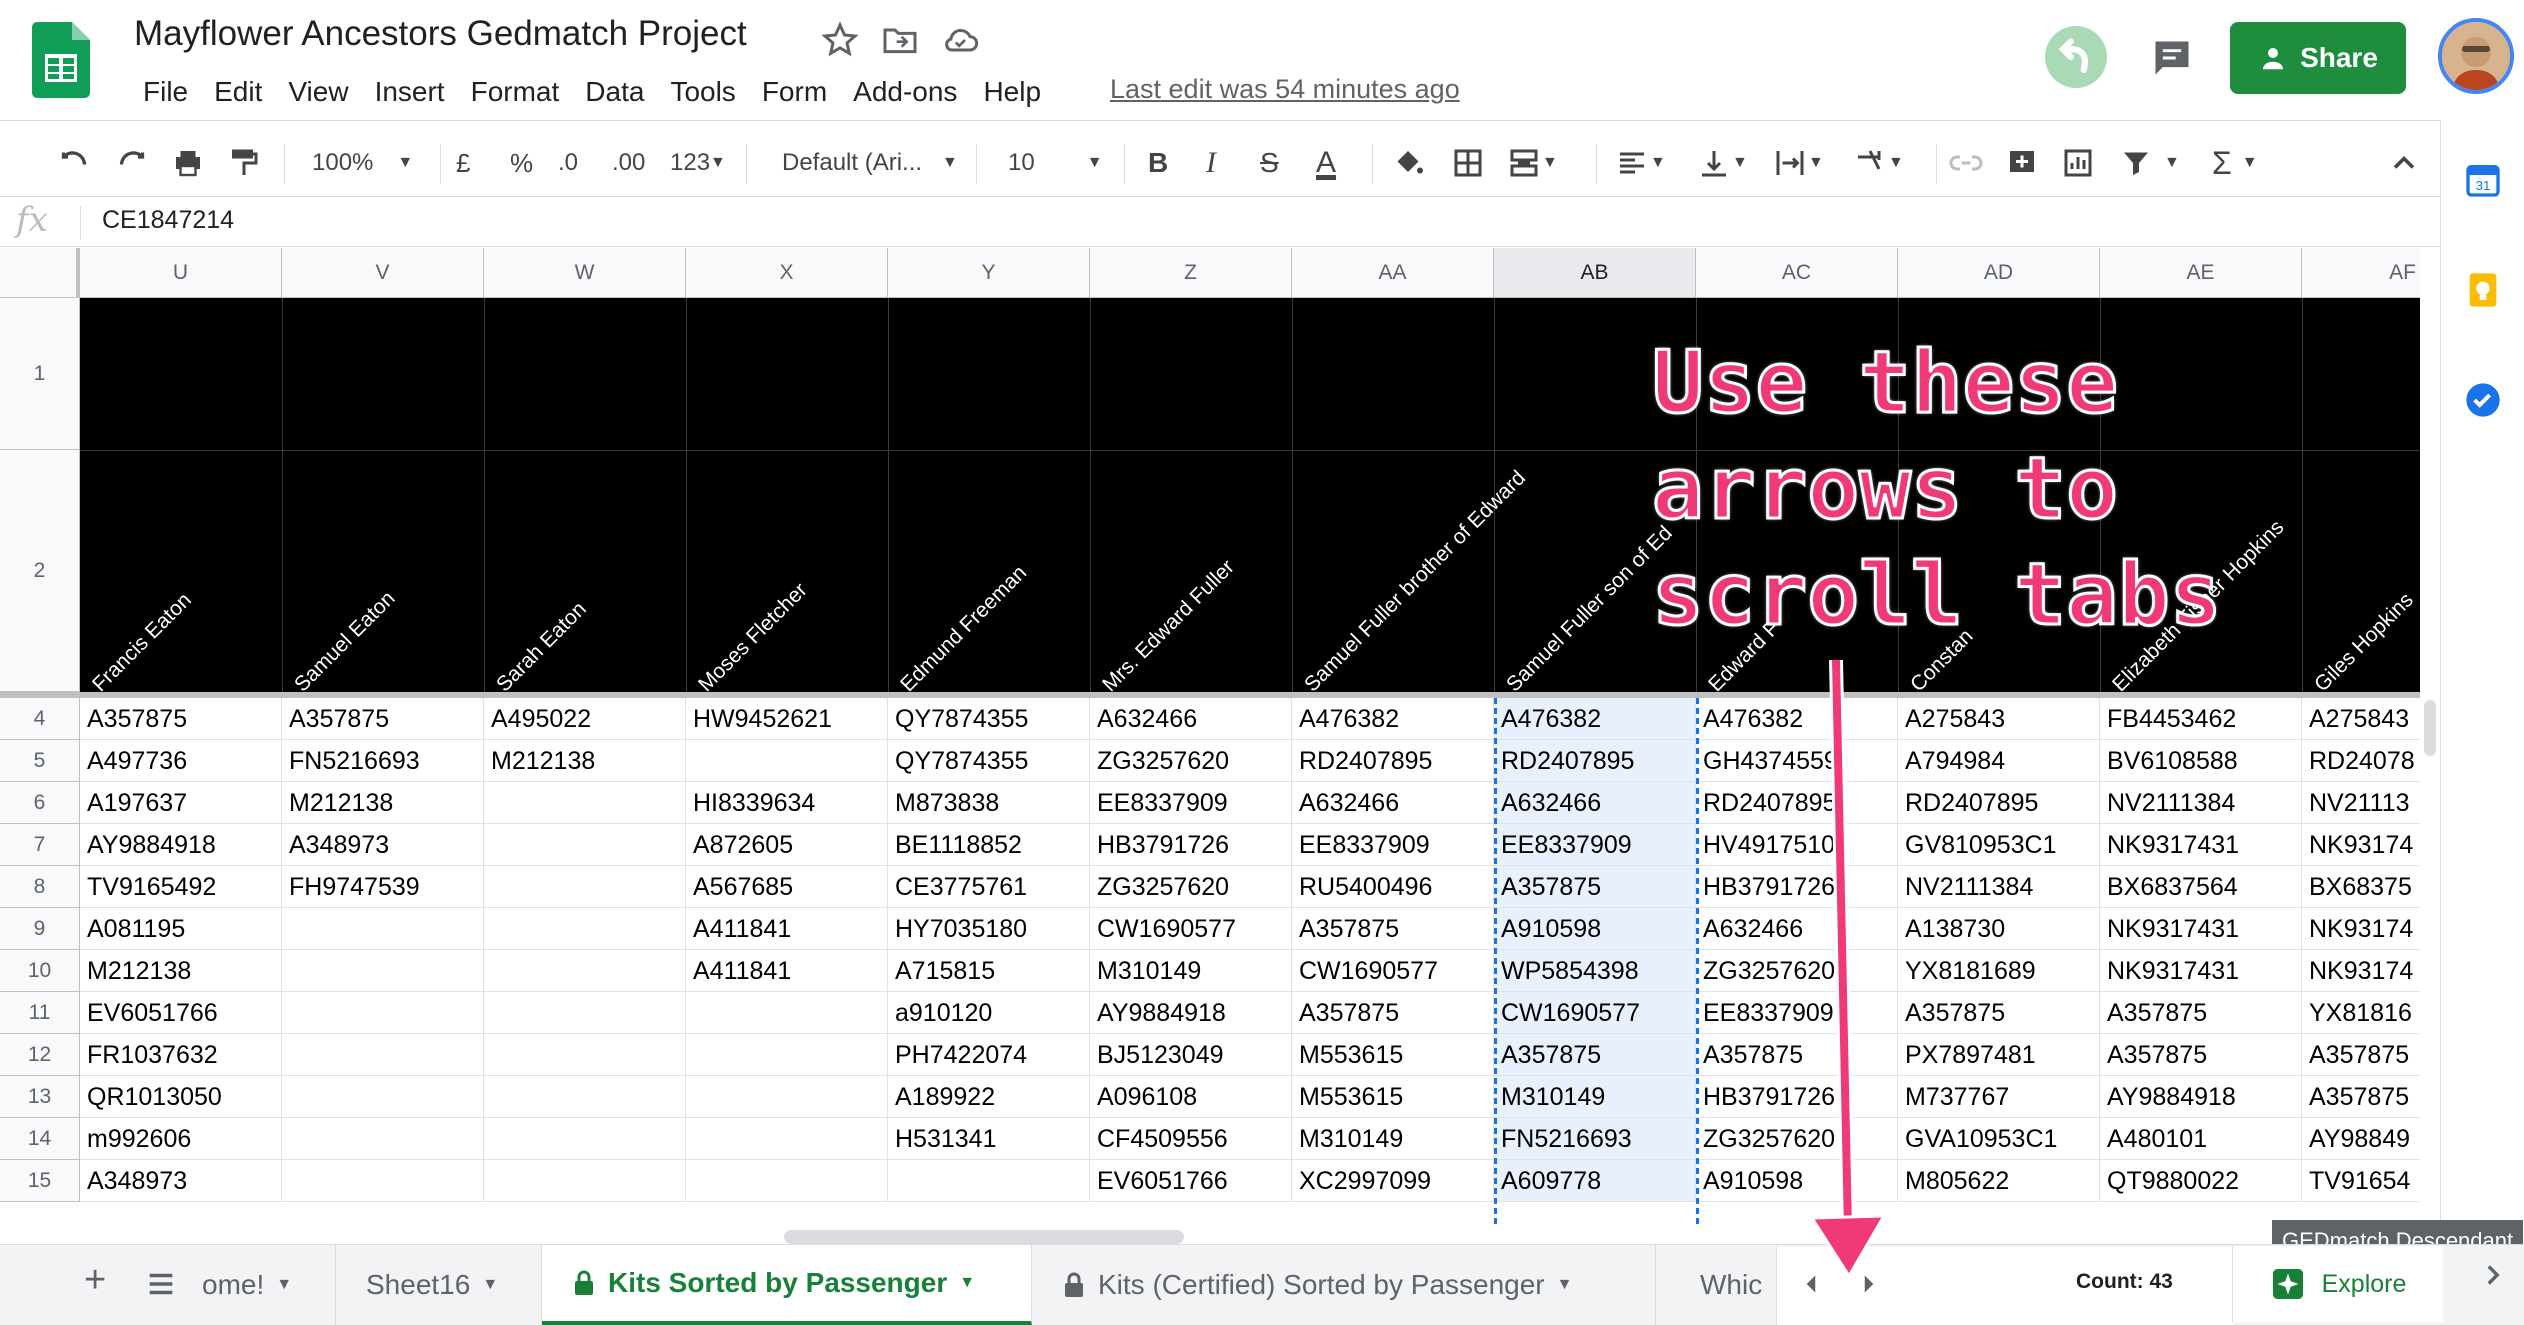 The image size is (2524, 1325). Describe the element at coordinates (2201, 887) in the screenshot. I see `table-cell: BX6837564` at that location.